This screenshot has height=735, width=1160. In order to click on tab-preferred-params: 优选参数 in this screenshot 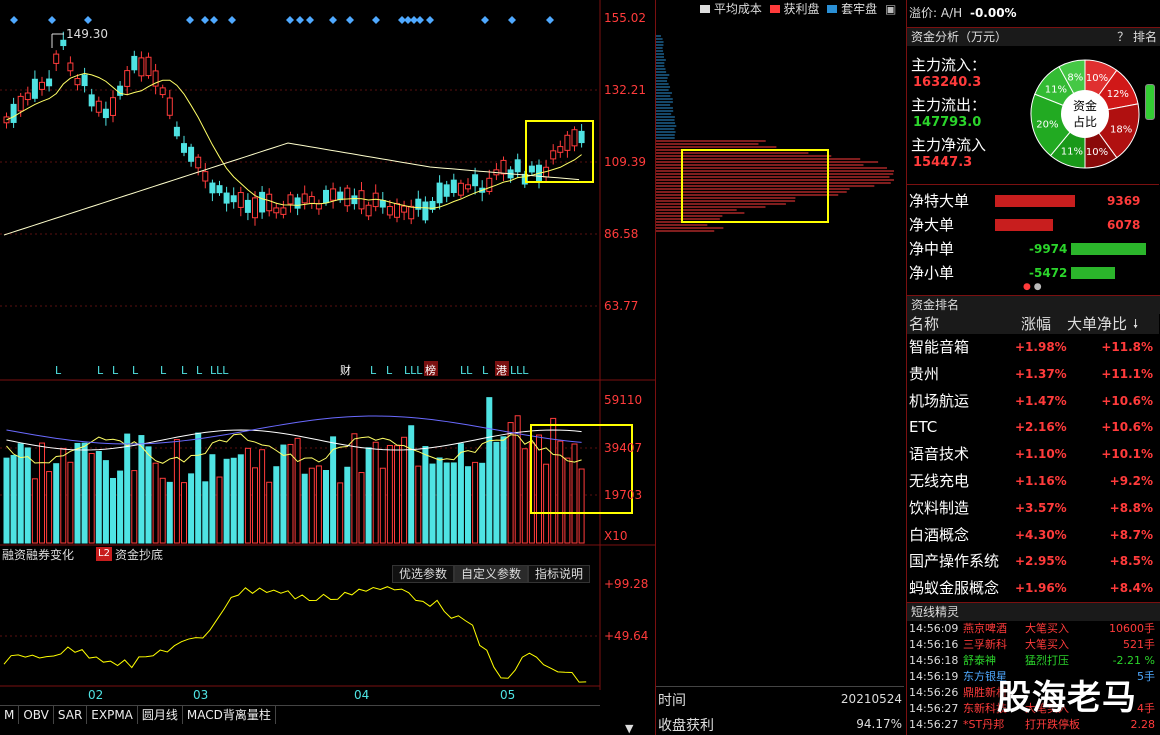, I will do `click(423, 574)`.